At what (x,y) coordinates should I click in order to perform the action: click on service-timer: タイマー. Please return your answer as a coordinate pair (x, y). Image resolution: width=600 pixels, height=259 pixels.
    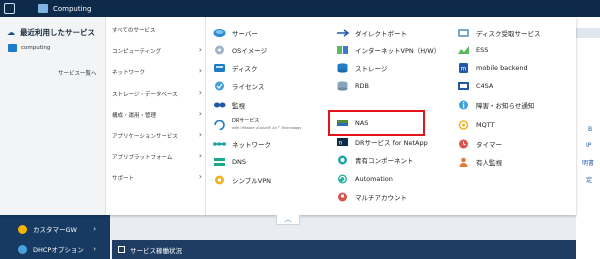
    Looking at the image, I should click on (479, 144).